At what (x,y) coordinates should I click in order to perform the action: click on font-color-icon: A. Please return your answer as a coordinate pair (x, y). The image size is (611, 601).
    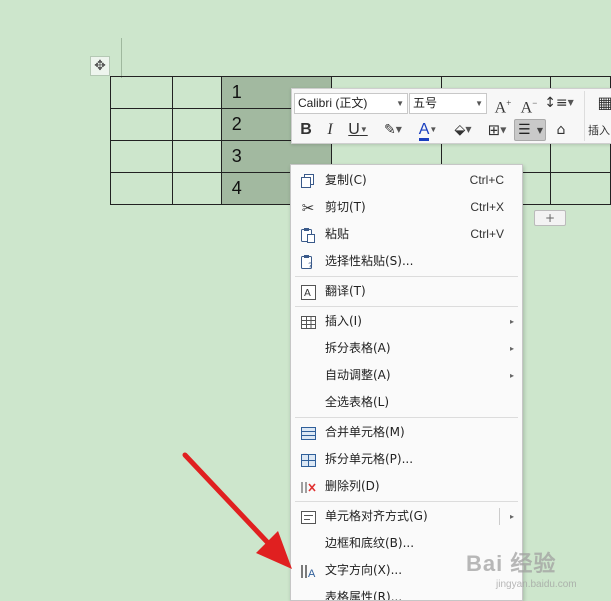
    Looking at the image, I should click on (424, 132).